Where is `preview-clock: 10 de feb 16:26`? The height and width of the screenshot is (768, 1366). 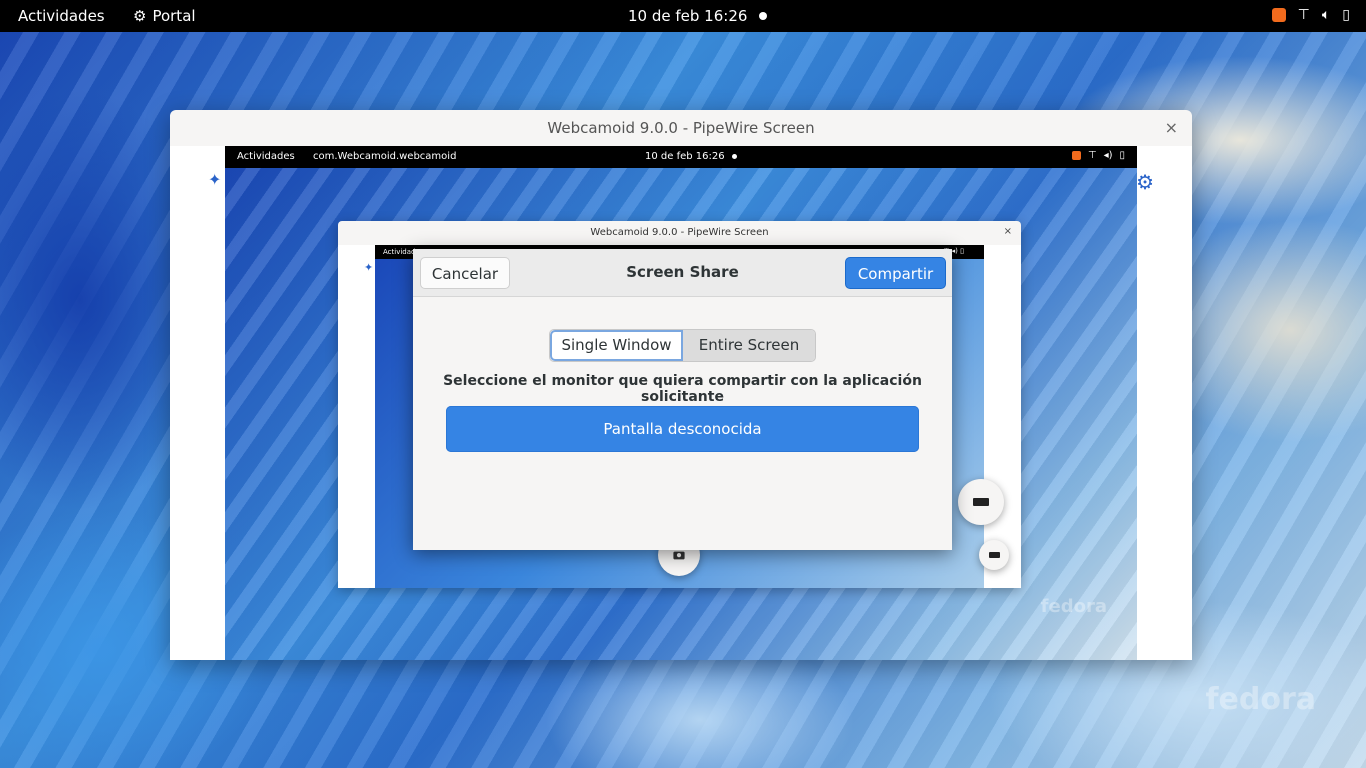 preview-clock: 10 de feb 16:26 is located at coordinates (685, 156).